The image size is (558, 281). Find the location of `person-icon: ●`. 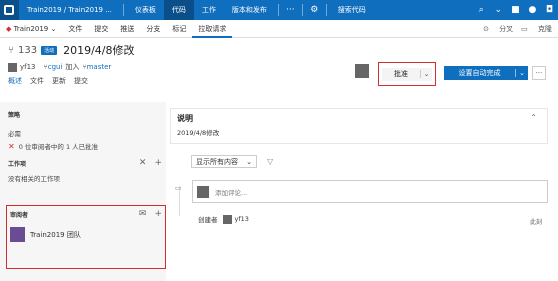

person-icon: ● is located at coordinates (532, 10).